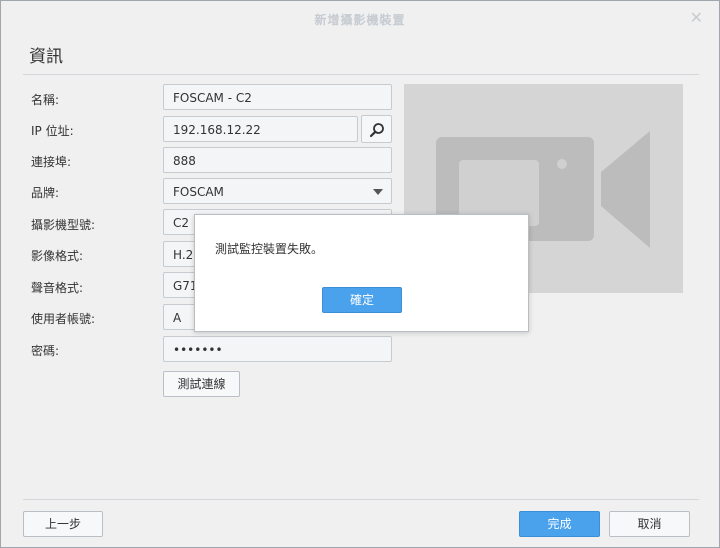 The image size is (720, 548). I want to click on username-label: 使用者帳號:, so click(63, 319).